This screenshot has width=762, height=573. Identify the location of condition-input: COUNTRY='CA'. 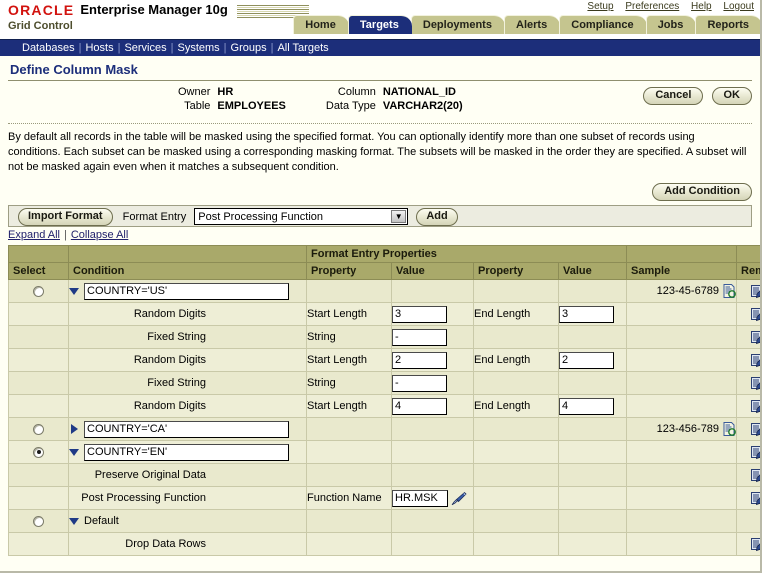
(186, 429).